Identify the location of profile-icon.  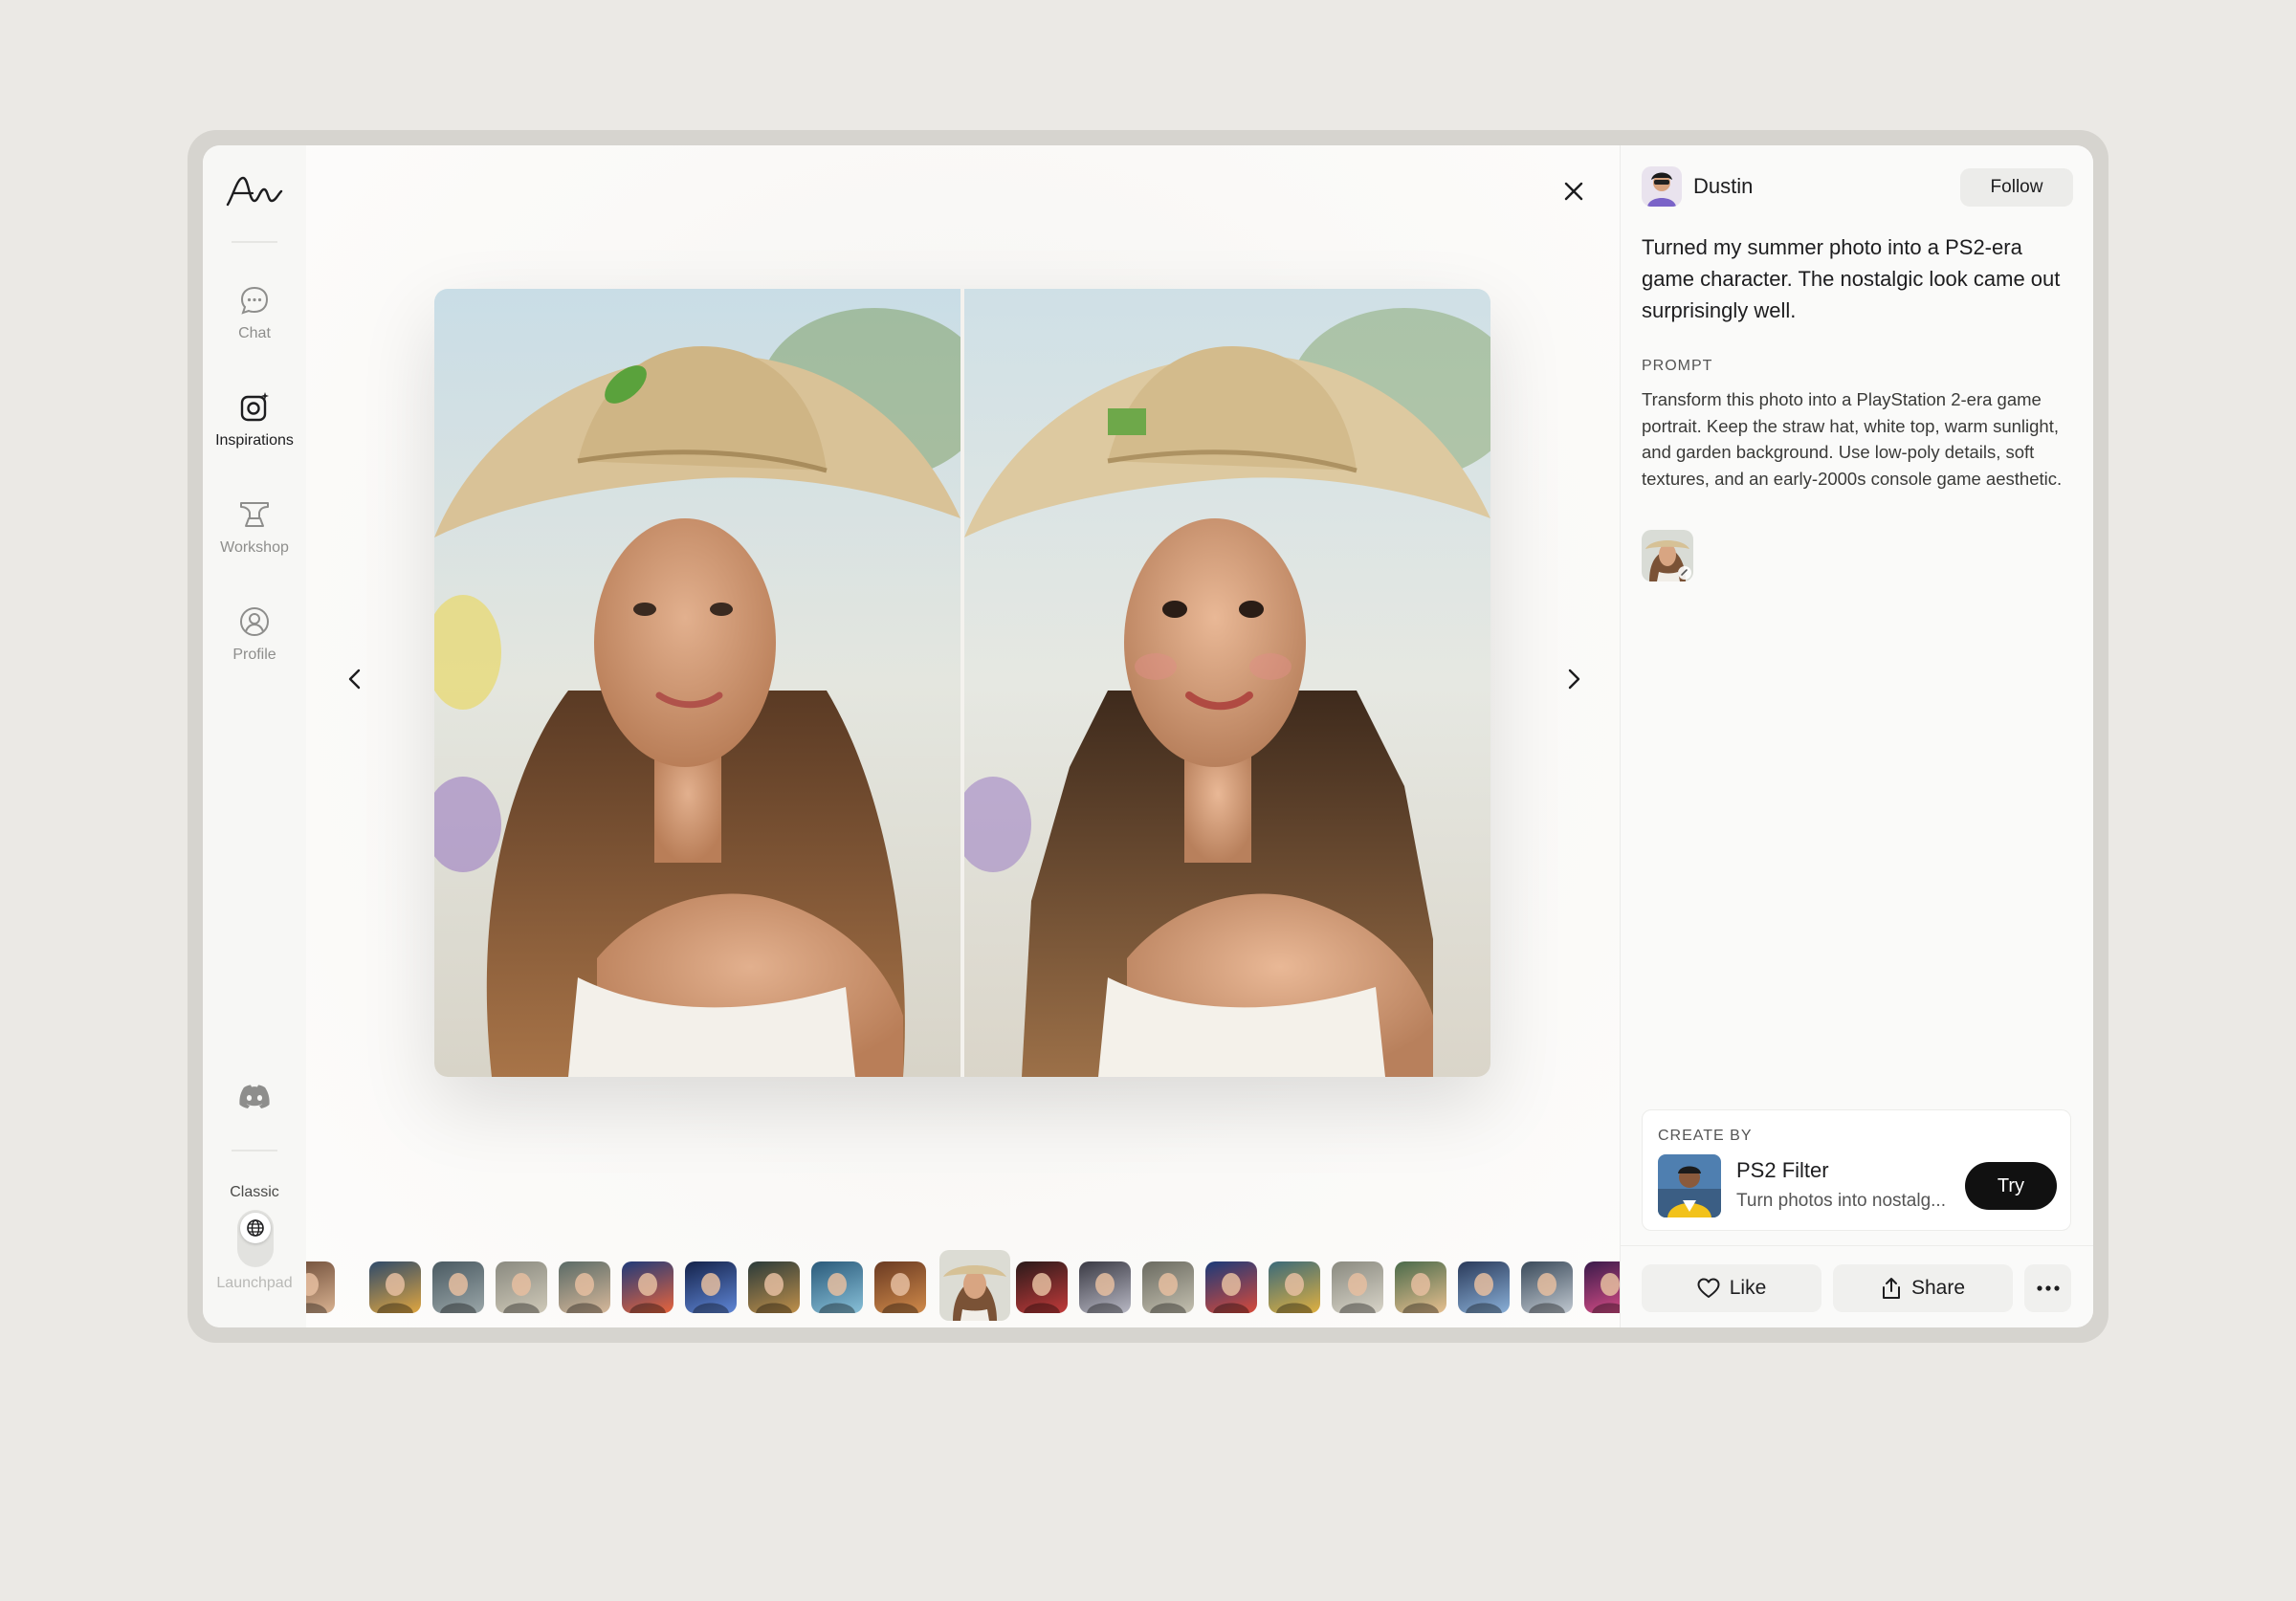
(254, 621).